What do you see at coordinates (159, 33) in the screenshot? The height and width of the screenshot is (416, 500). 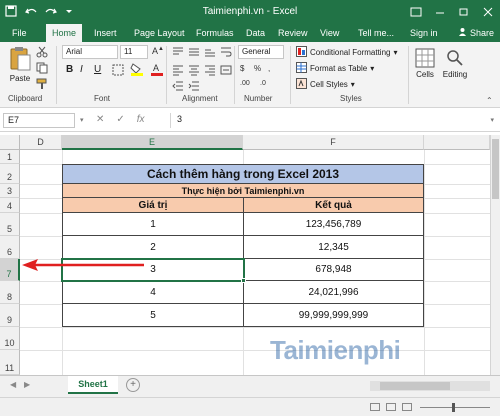 I see `tab-page-layout: Page Layout` at bounding box center [159, 33].